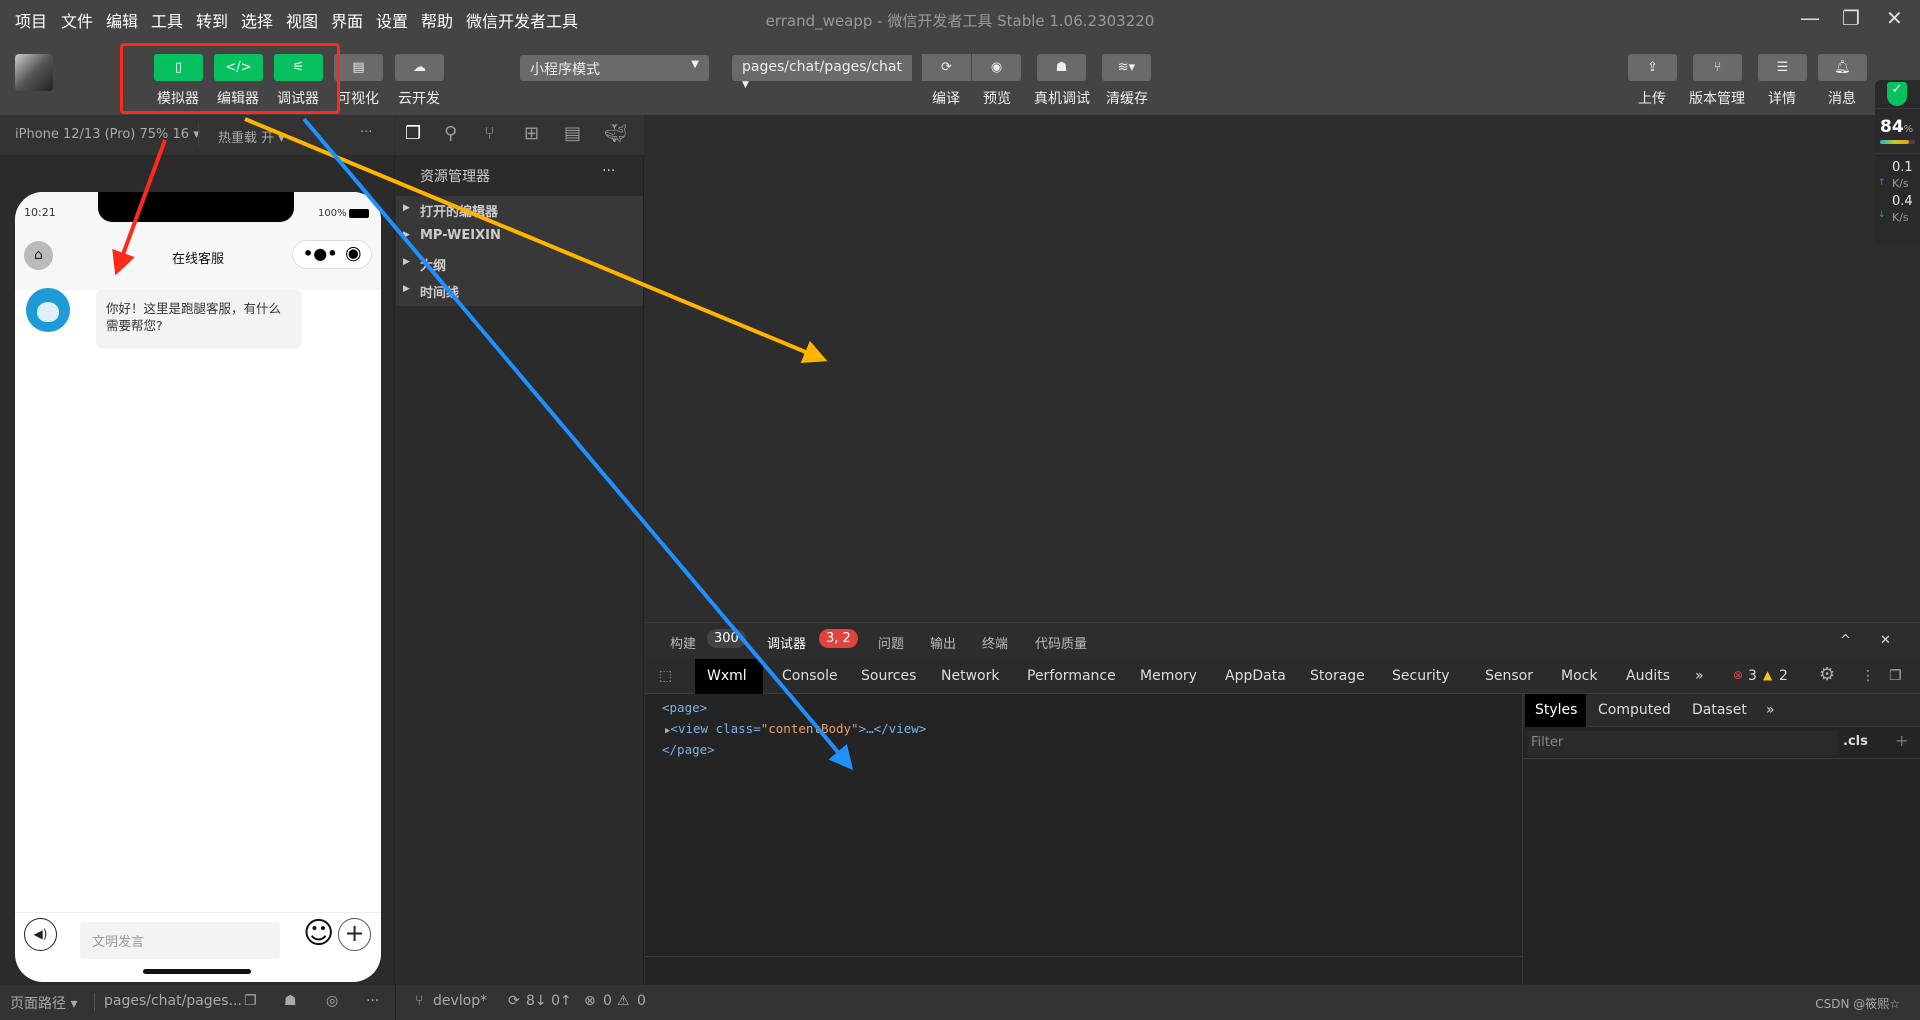  What do you see at coordinates (536, 240) in the screenshot?
I see `yellow-arrow` at bounding box center [536, 240].